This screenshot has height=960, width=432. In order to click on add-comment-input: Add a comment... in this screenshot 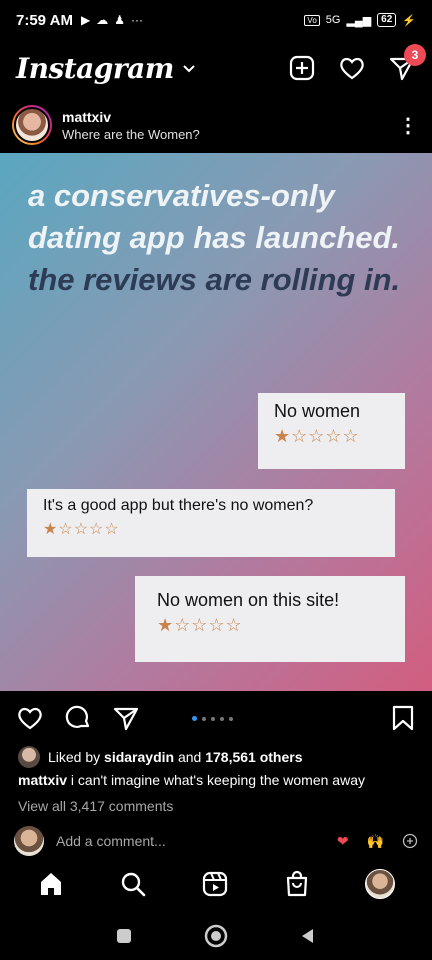, I will do `click(111, 841)`.